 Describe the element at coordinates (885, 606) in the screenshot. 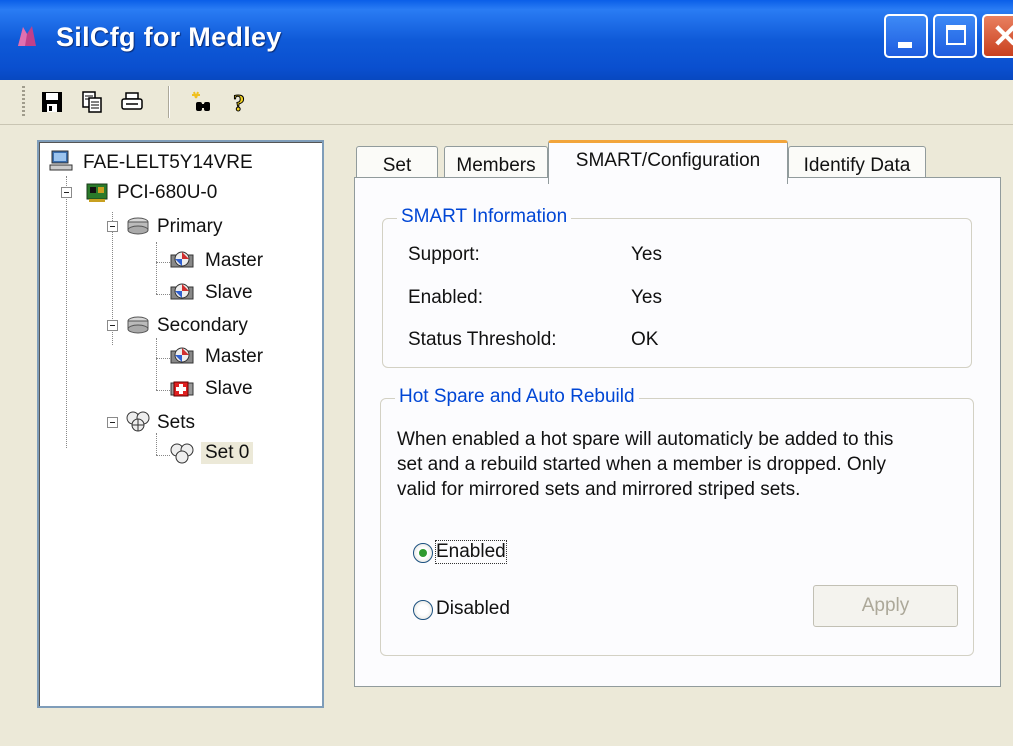

I see `apply-button: Apply` at that location.